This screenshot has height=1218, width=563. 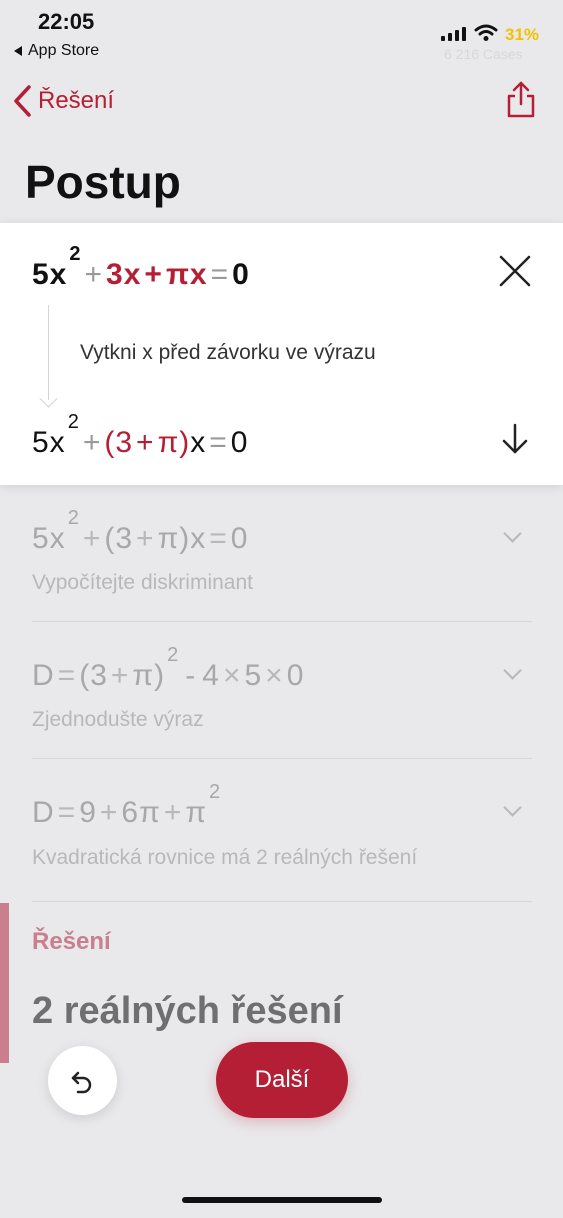 I want to click on step-equation: 5x 2 + ( 3 + π ) x = 0, so click(x=140, y=532).